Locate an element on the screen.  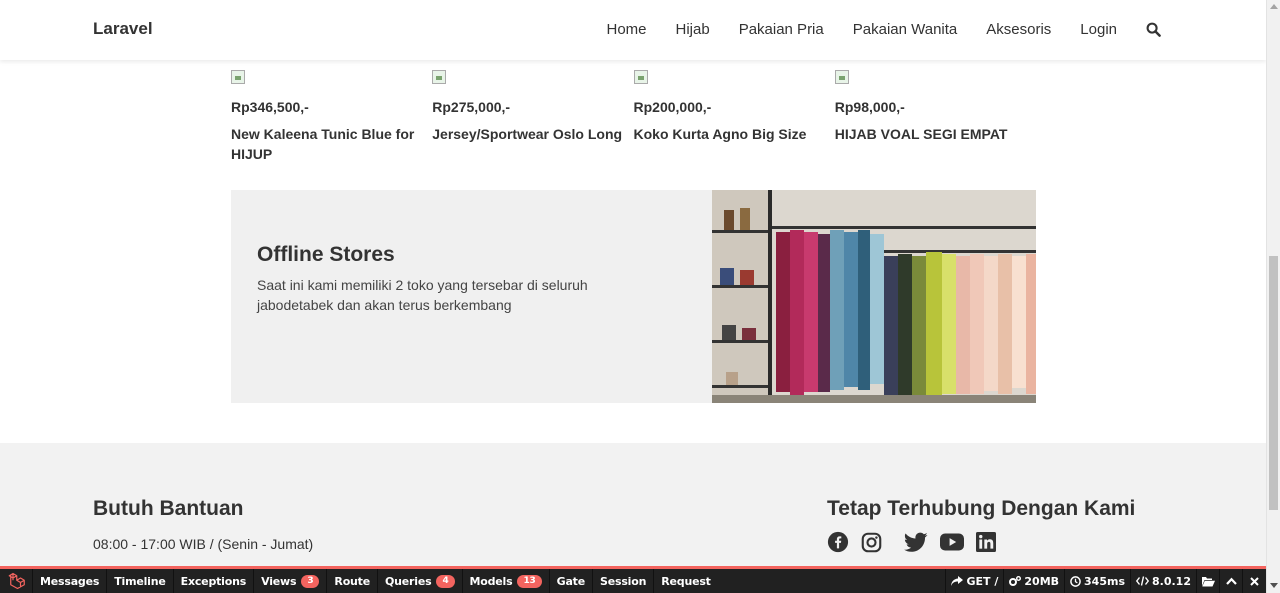
twitter-icon is located at coordinates (915, 545).